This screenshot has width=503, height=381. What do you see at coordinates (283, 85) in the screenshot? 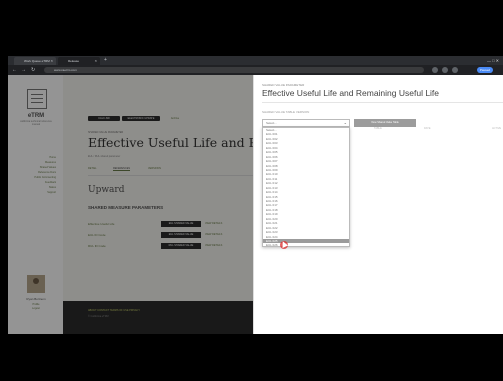
I see `panel-breadcrumb: SHARED VALUE PARAMETER` at bounding box center [283, 85].